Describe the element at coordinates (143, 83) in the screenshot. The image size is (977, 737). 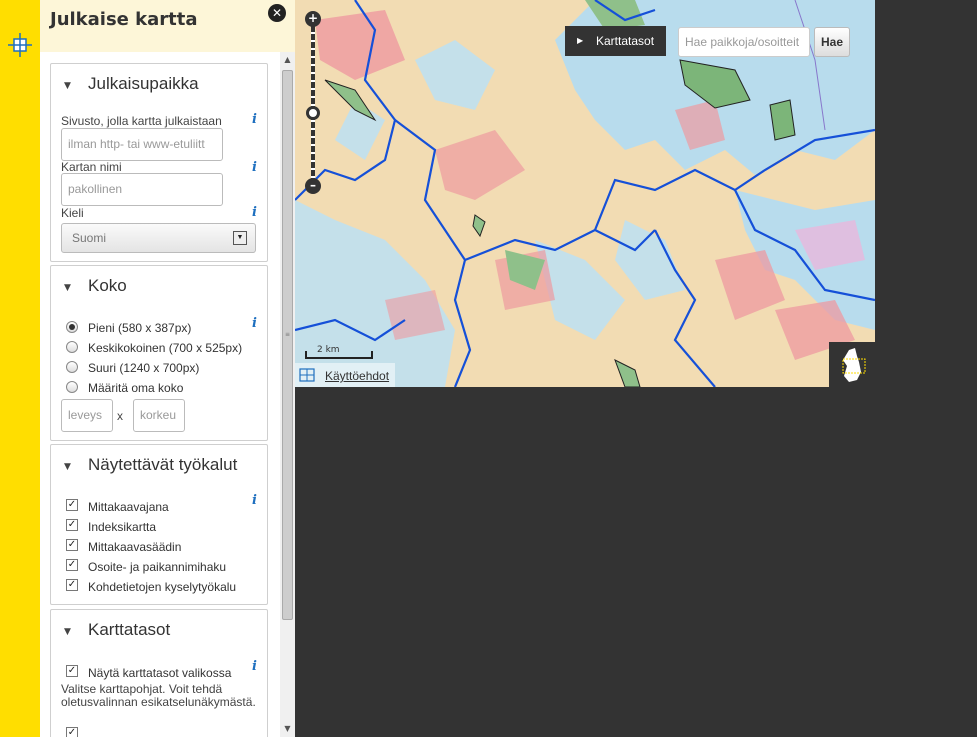
I see `section-title: Julkaisupaikka` at that location.